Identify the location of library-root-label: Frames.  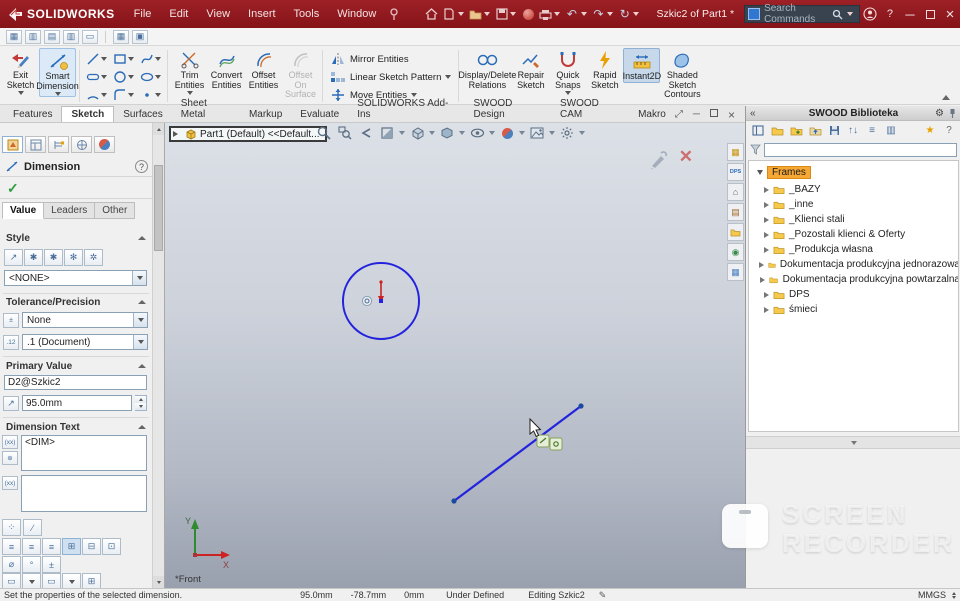
(789, 172).